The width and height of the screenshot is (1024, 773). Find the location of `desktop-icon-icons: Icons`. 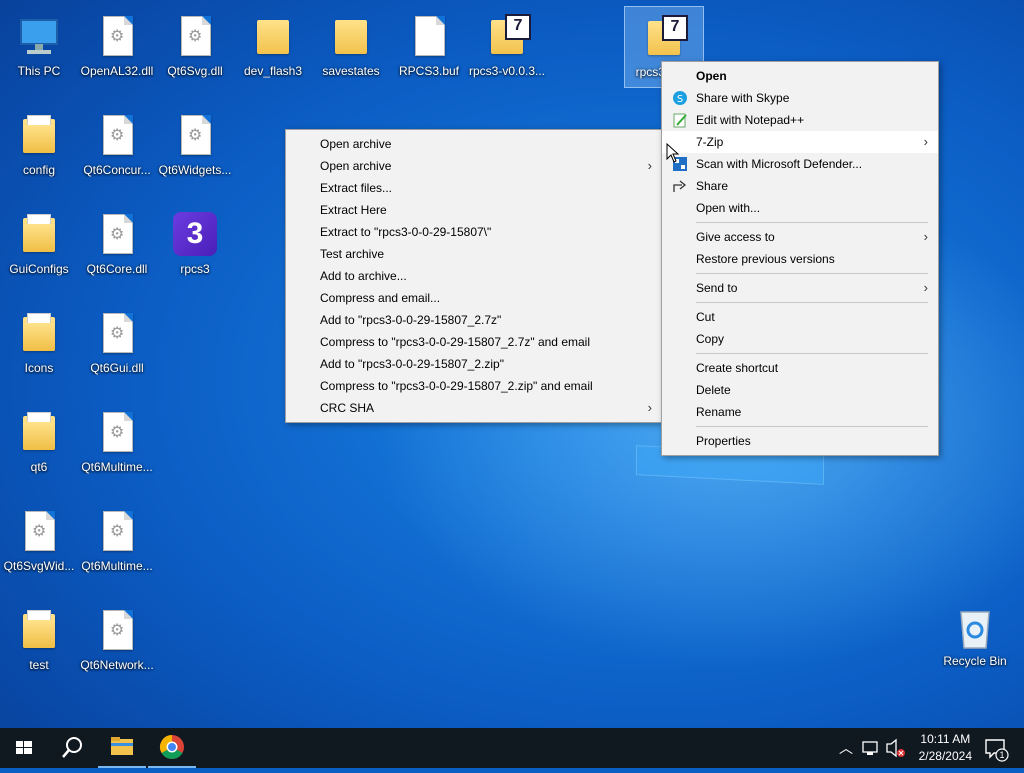

desktop-icon-icons: Icons is located at coordinates (39, 349).